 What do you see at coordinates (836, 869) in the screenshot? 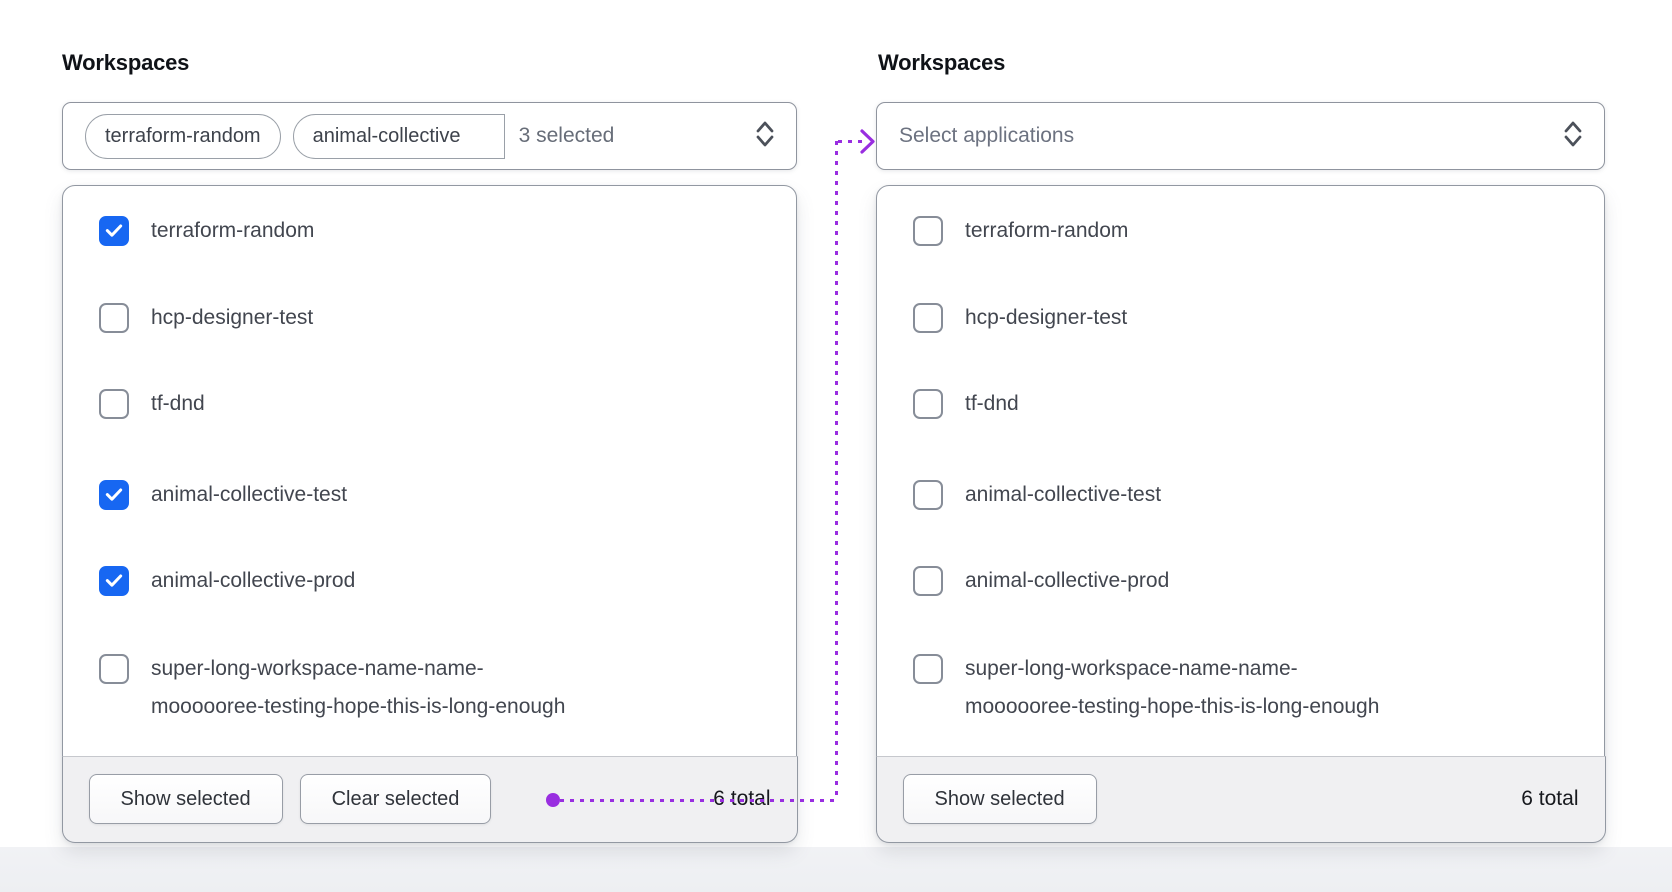
I see `page-background-band` at bounding box center [836, 869].